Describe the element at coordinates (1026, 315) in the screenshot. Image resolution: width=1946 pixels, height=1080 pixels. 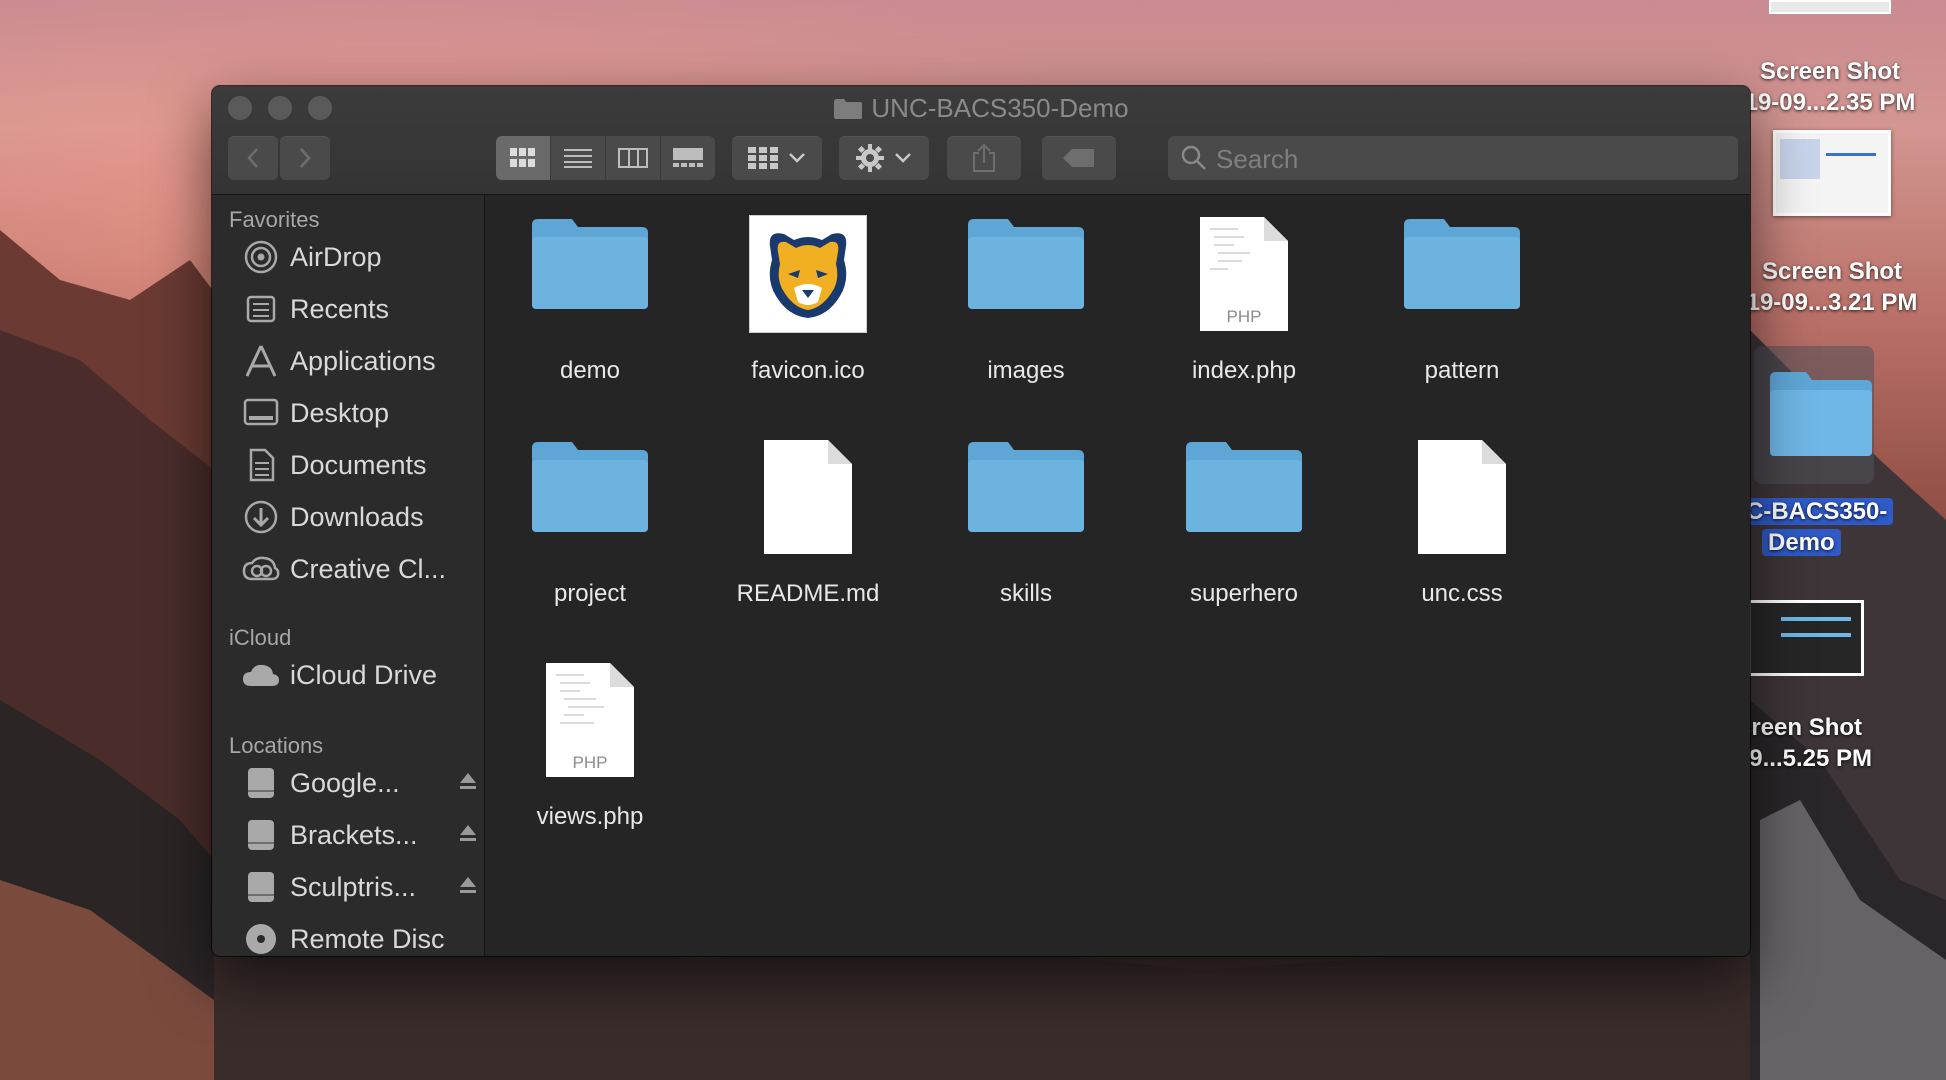
I see `file-item-images: images` at that location.